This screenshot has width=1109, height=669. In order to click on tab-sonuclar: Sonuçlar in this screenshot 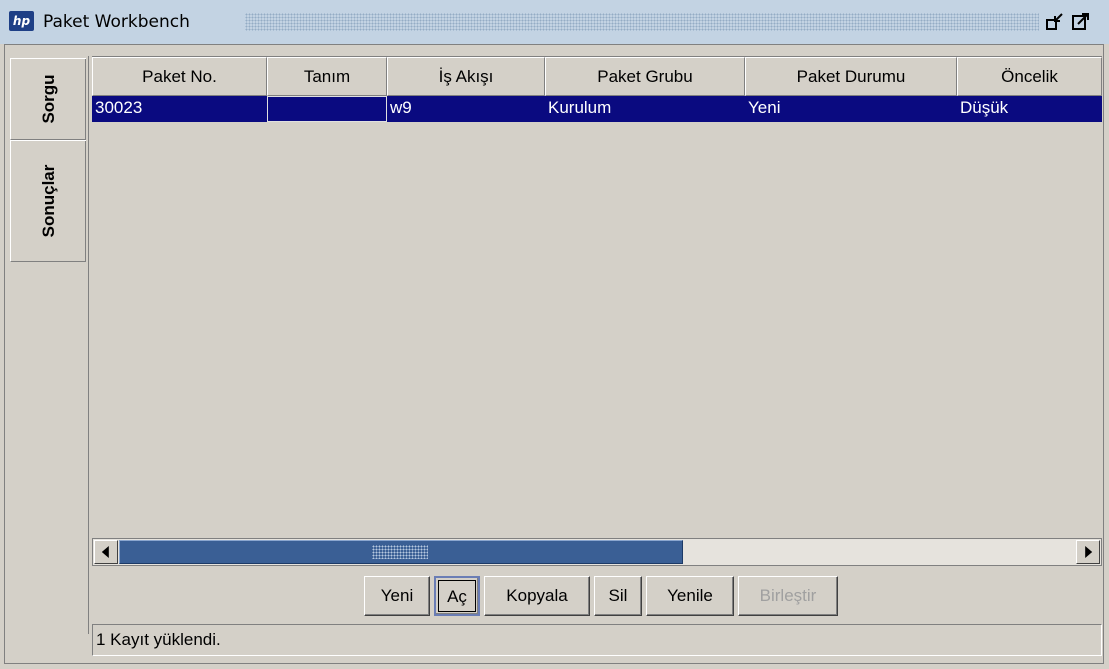, I will do `click(48, 201)`.